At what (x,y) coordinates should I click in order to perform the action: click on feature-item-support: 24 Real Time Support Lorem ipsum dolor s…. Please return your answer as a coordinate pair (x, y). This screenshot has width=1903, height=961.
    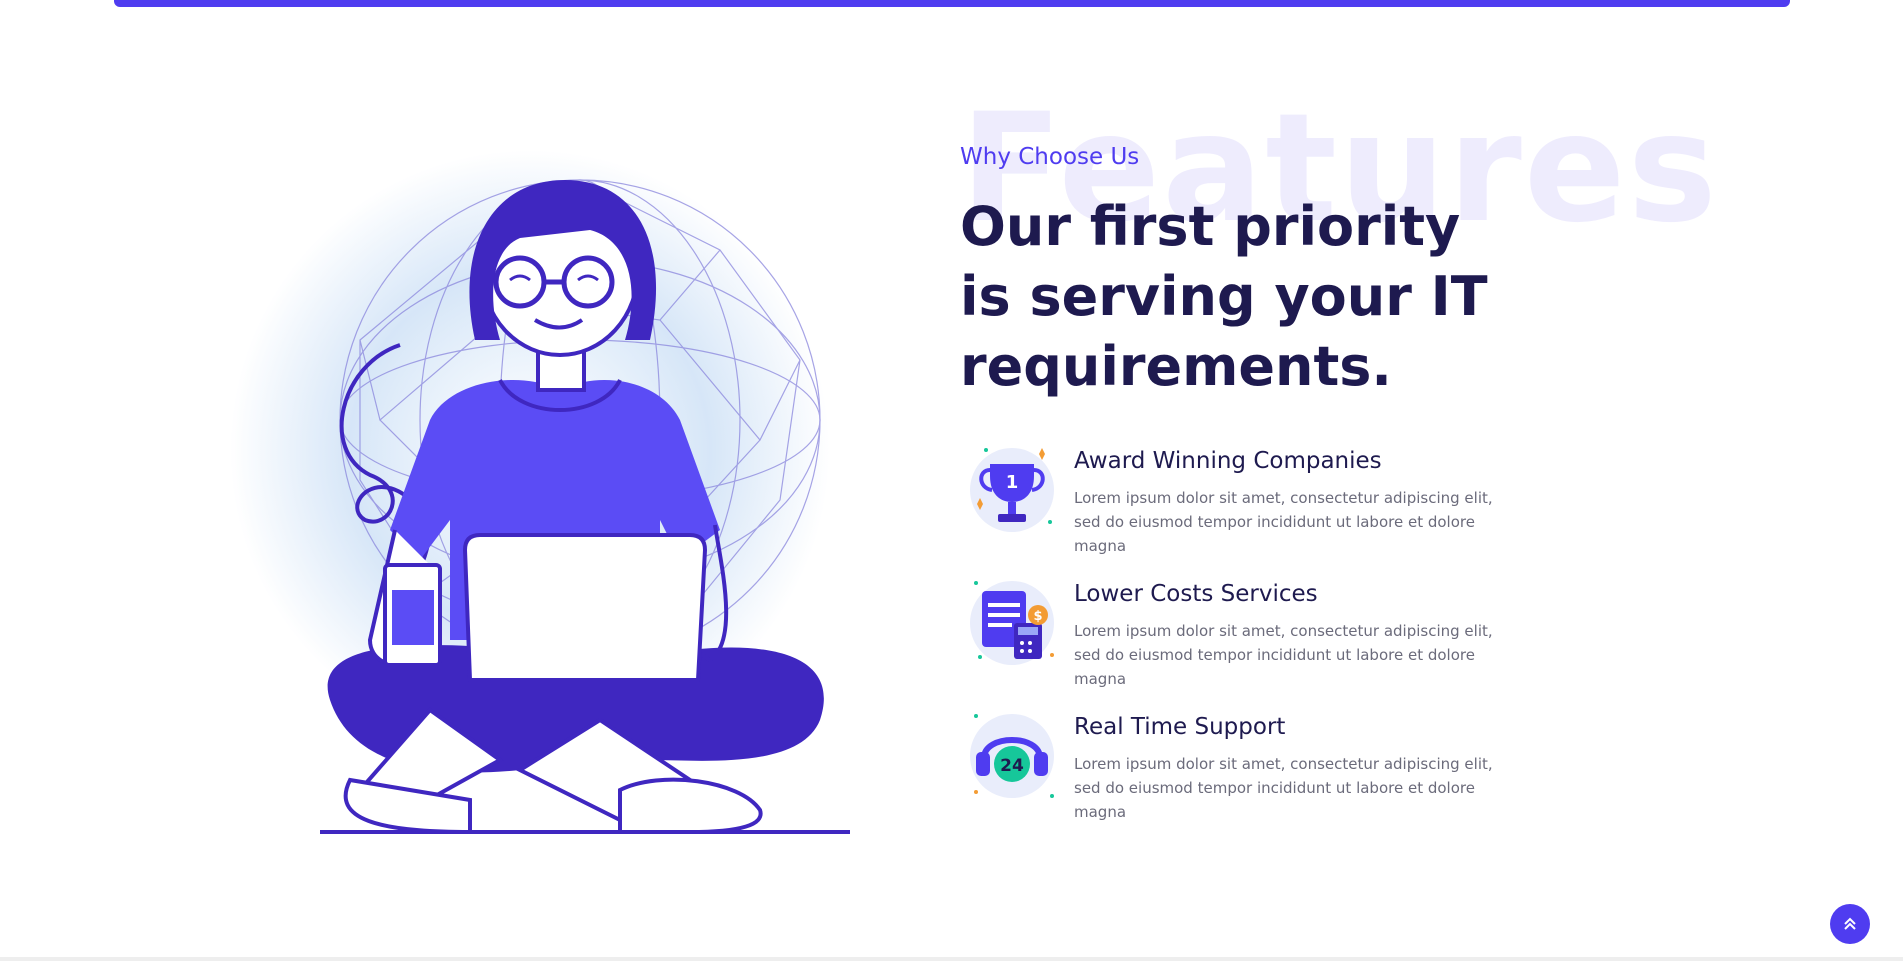
    Looking at the image, I should click on (1320, 780).